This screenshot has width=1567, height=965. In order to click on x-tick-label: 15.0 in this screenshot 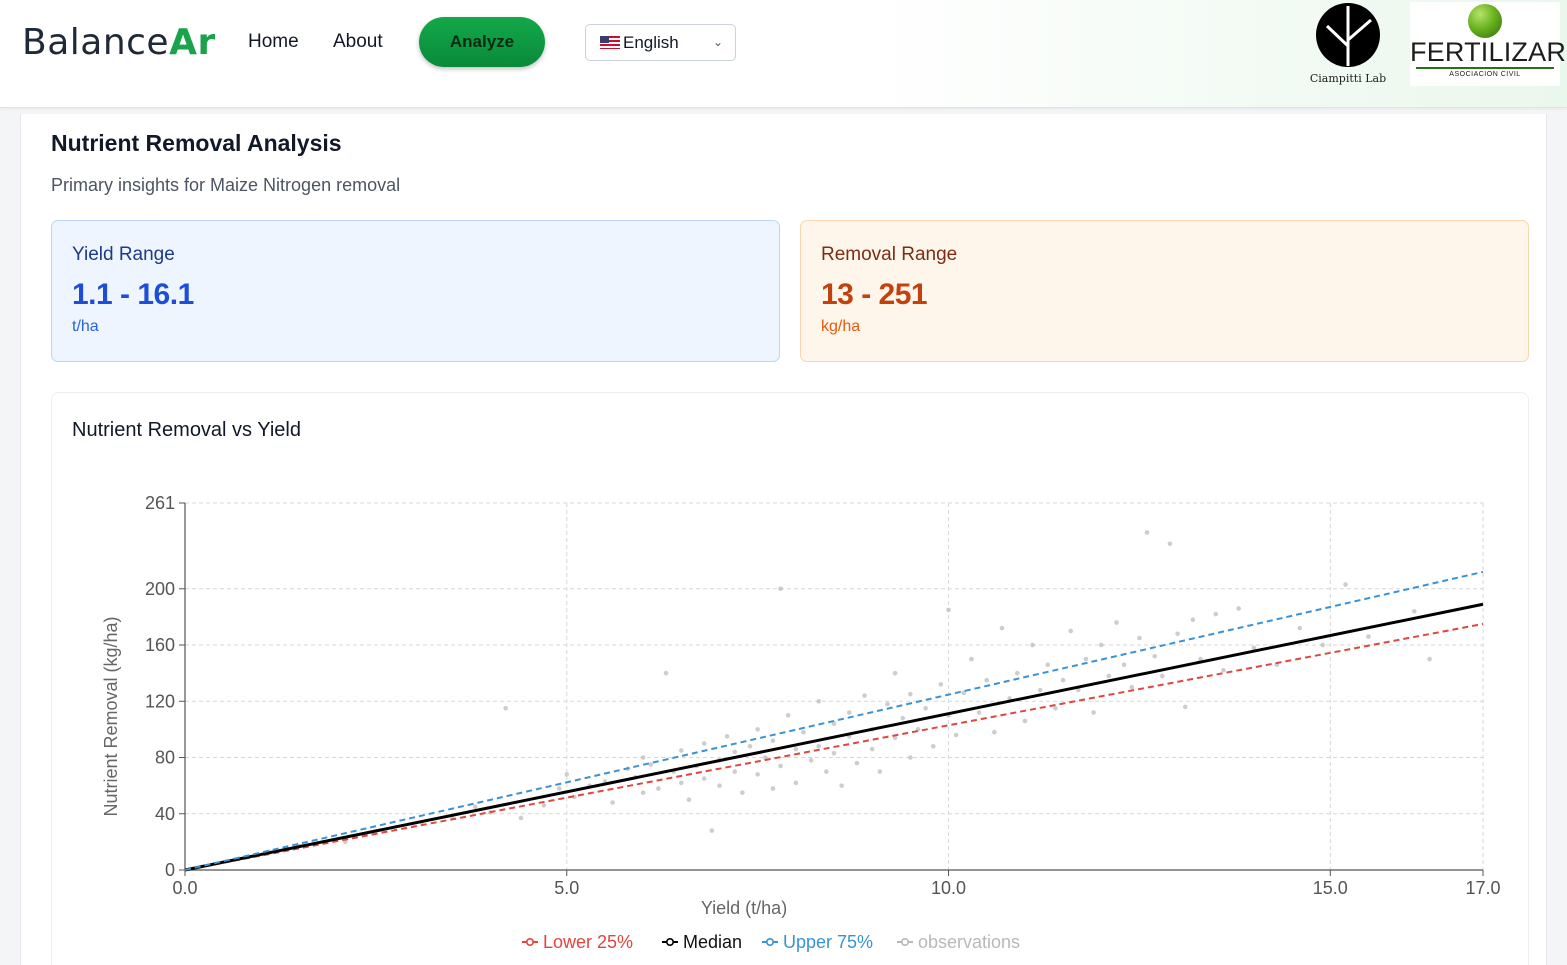, I will do `click(1330, 888)`.